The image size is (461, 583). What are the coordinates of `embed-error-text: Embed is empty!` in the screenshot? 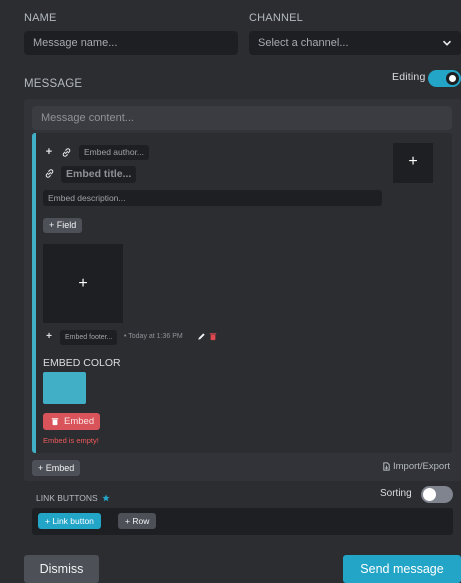 It's located at (71, 440).